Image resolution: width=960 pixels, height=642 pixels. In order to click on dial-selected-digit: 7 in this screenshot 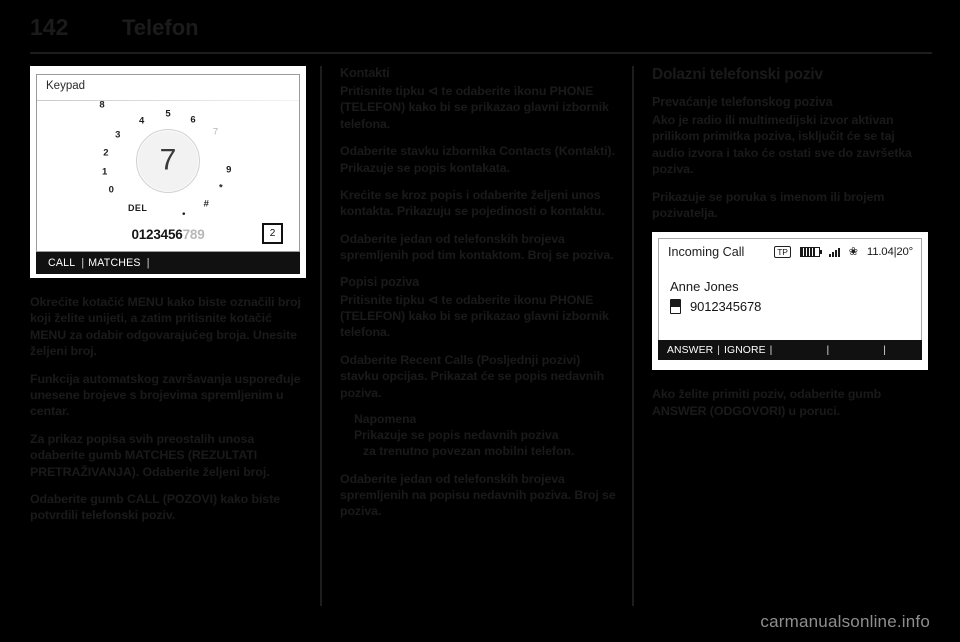, I will do `click(168, 160)`.